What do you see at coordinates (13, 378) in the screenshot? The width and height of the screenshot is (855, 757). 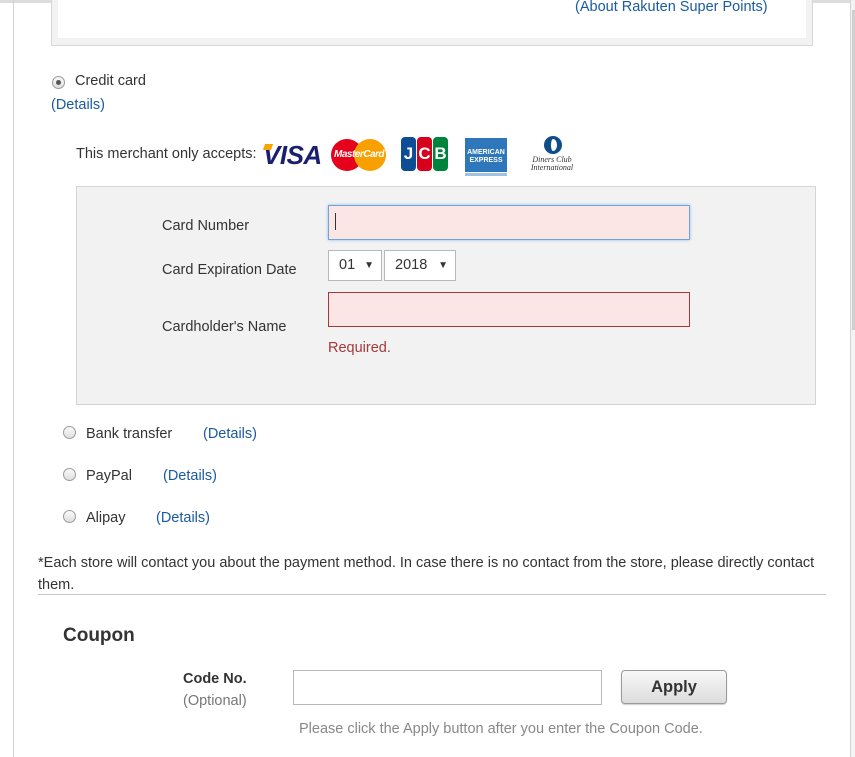 I see `left-border` at bounding box center [13, 378].